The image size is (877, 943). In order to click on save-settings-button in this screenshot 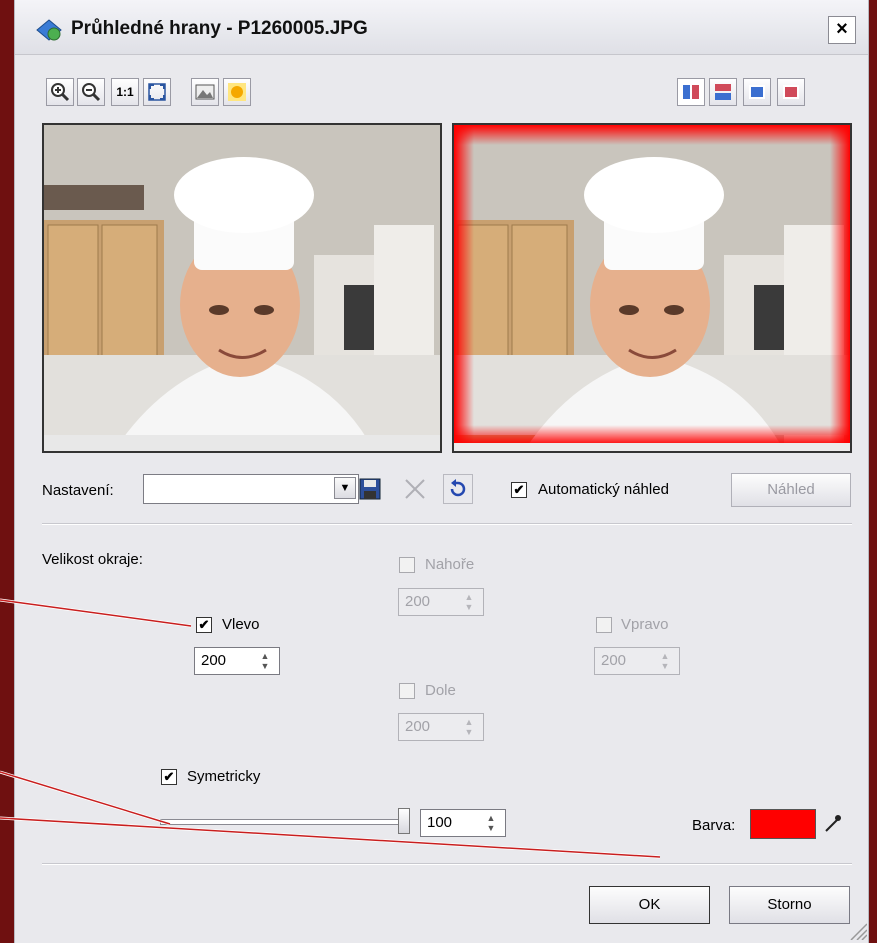, I will do `click(370, 489)`.